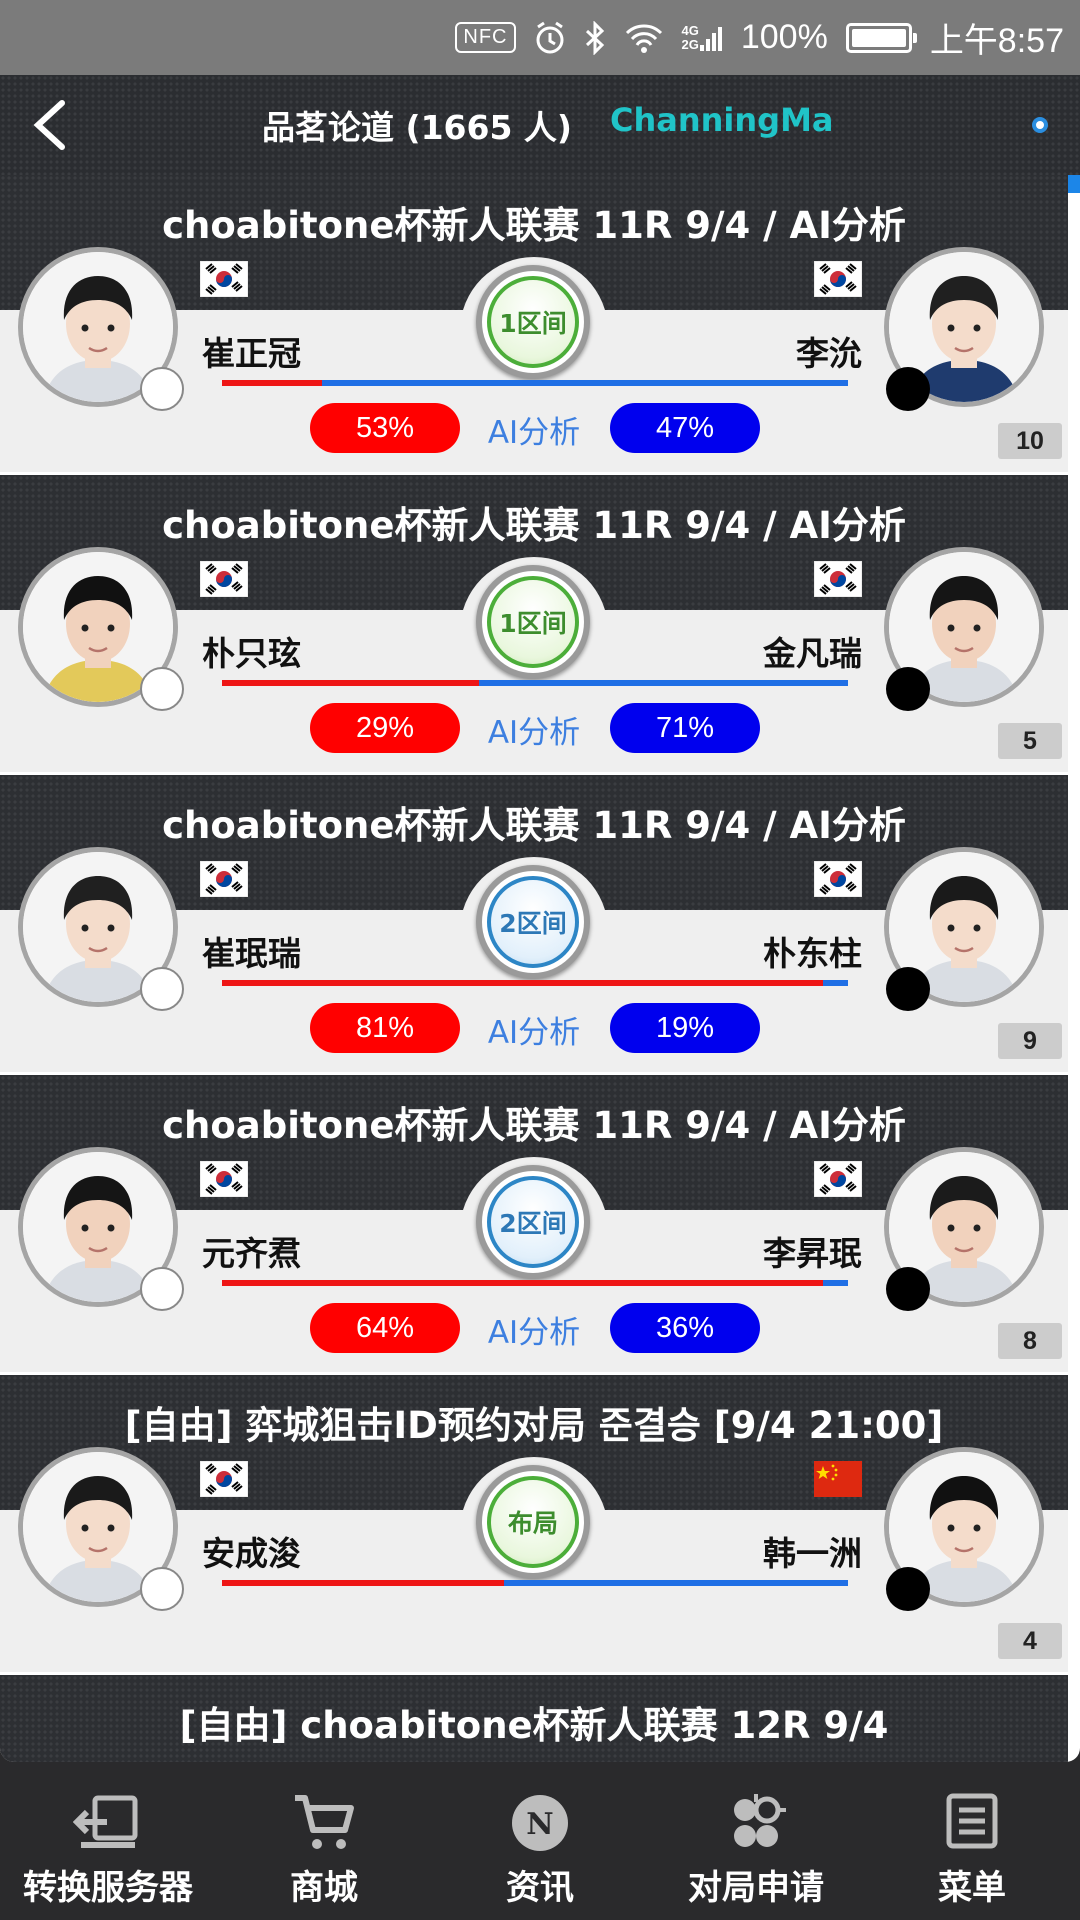  I want to click on bottom-nav: 转换服务器 商城 N 资讯 对局申请 菜单, so click(540, 1841).